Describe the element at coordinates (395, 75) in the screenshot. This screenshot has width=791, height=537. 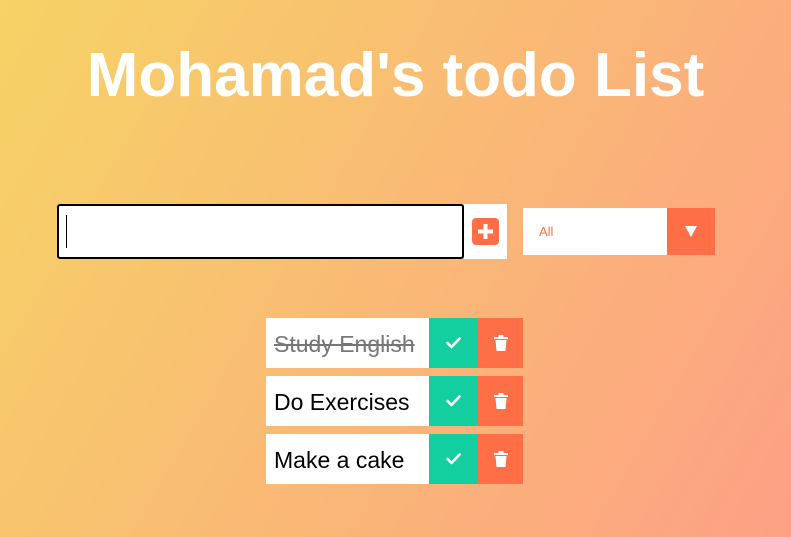
I see `page-title: Mohamad's todo List` at that location.